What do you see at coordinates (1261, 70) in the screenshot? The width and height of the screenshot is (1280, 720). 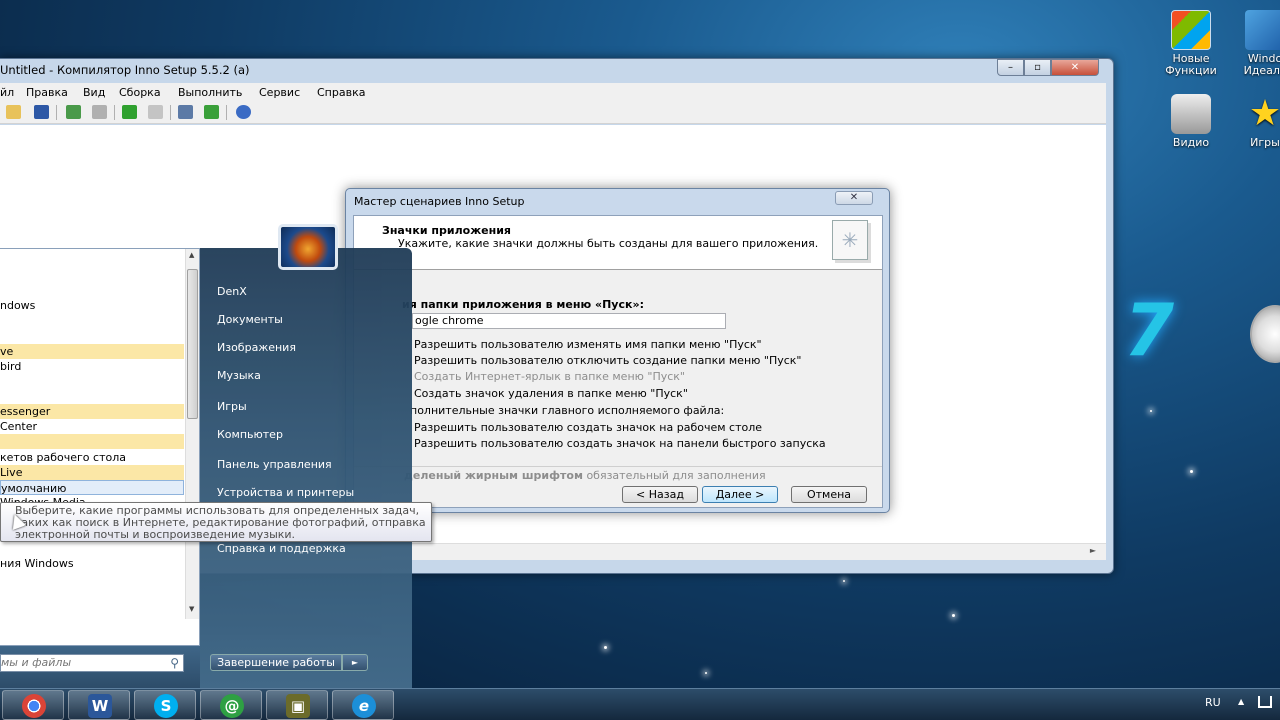 I see `desktop-icon-label: Идеаль` at bounding box center [1261, 70].